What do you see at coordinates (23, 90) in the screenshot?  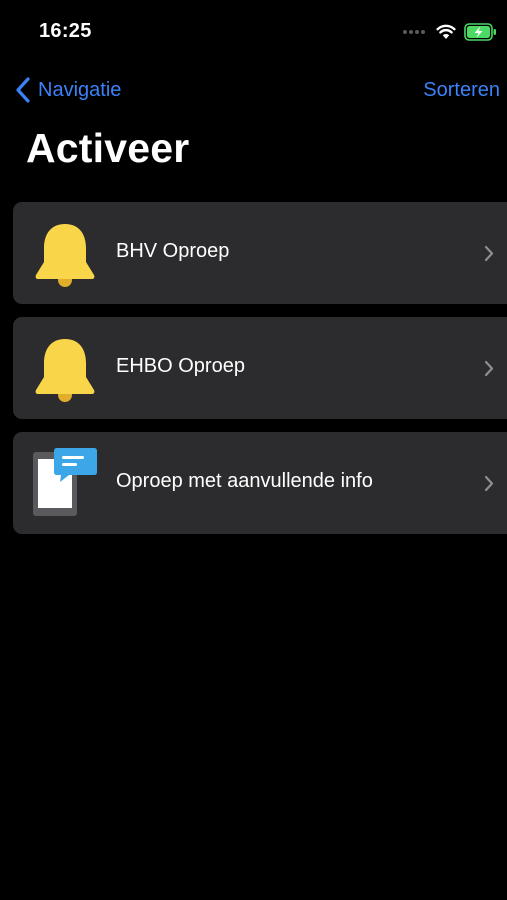 I see `chevron-left-icon` at bounding box center [23, 90].